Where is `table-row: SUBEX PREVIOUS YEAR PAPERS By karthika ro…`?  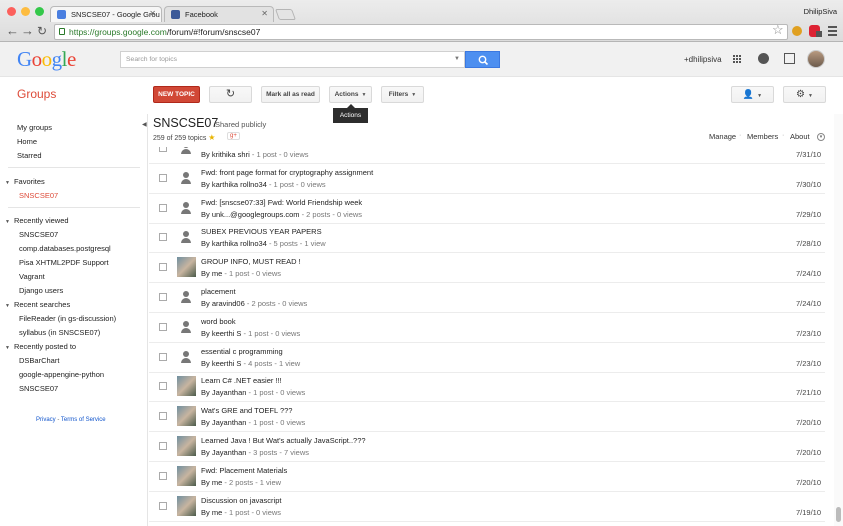 table-row: SUBEX PREVIOUS YEAR PAPERS By karthika ro… is located at coordinates (487, 238).